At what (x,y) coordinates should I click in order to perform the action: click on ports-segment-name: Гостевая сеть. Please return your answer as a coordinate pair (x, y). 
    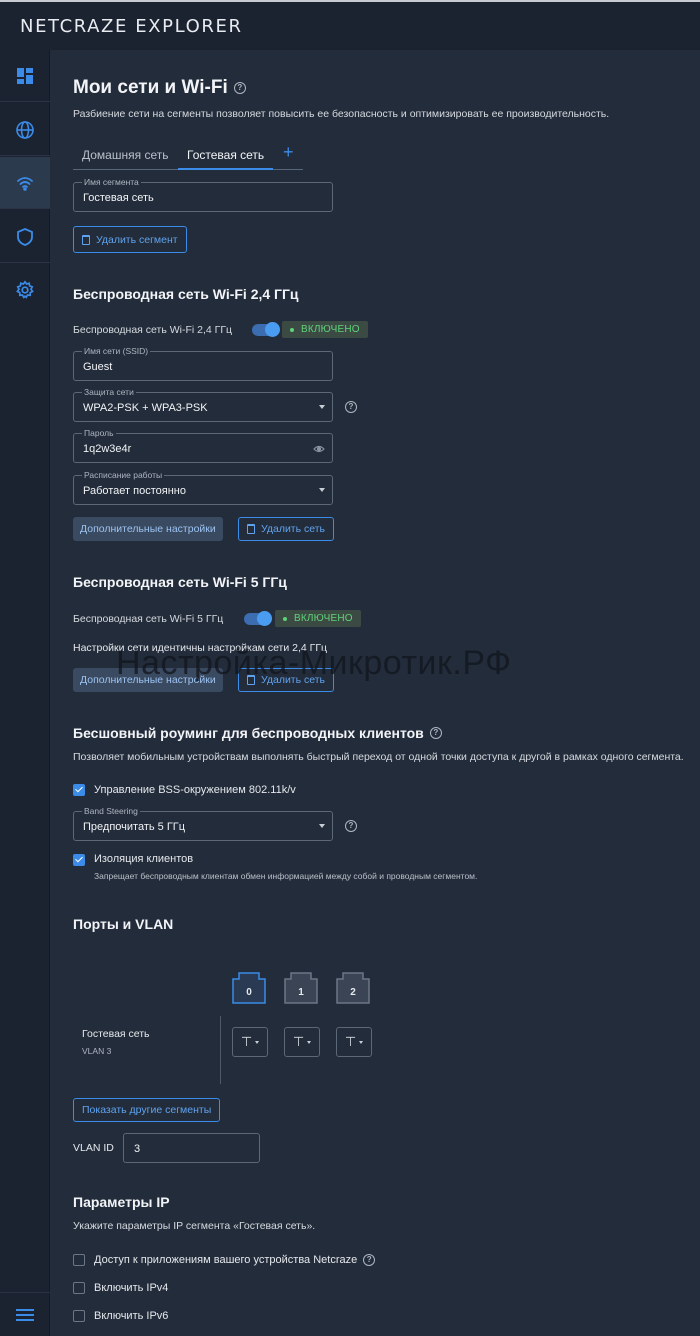
    Looking at the image, I should click on (116, 1034).